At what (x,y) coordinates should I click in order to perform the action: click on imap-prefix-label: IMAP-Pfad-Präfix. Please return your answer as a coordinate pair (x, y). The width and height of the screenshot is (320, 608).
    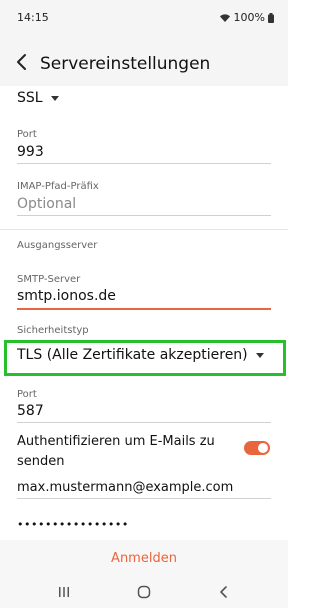
    Looking at the image, I should click on (58, 186).